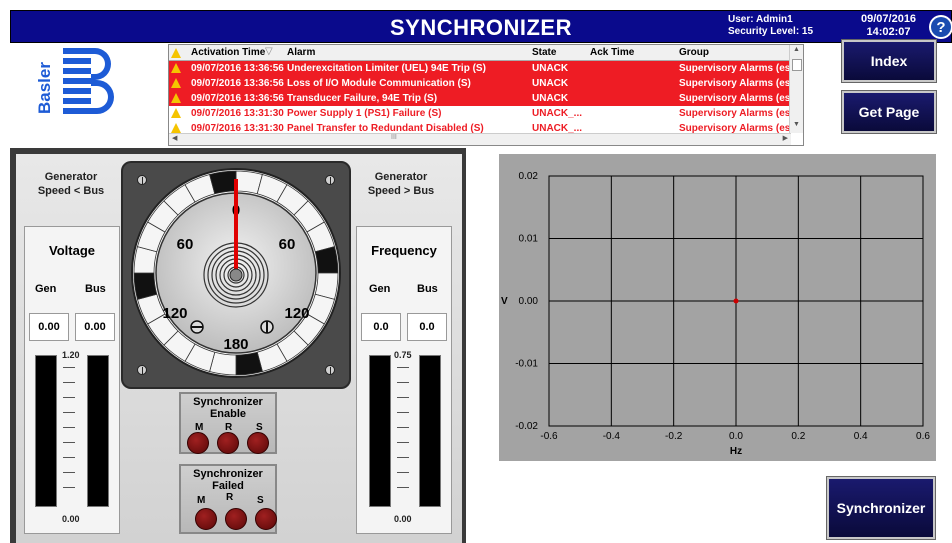 The image size is (952, 543). What do you see at coordinates (49, 327) in the screenshot?
I see `voltage-gen-value: 0.00` at bounding box center [49, 327].